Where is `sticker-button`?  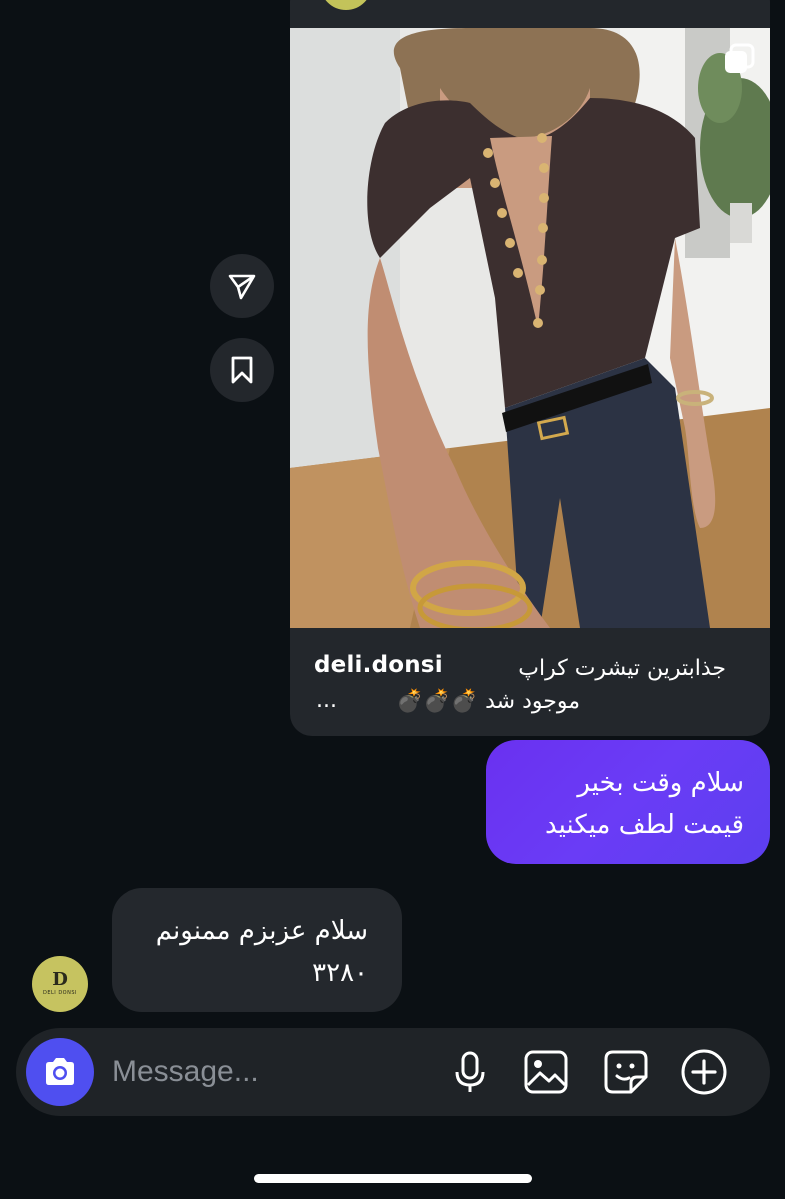 sticker-button is located at coordinates (626, 1072).